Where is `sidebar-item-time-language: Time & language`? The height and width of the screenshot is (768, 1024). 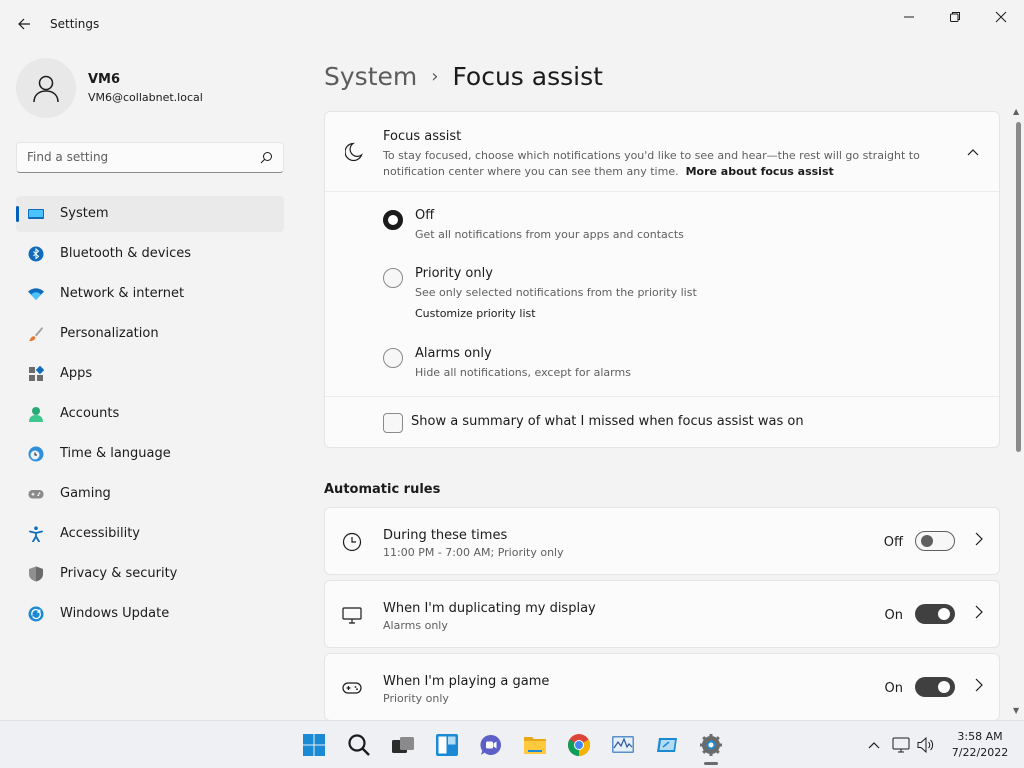
sidebar-item-time-language: Time & language is located at coordinates (150, 454).